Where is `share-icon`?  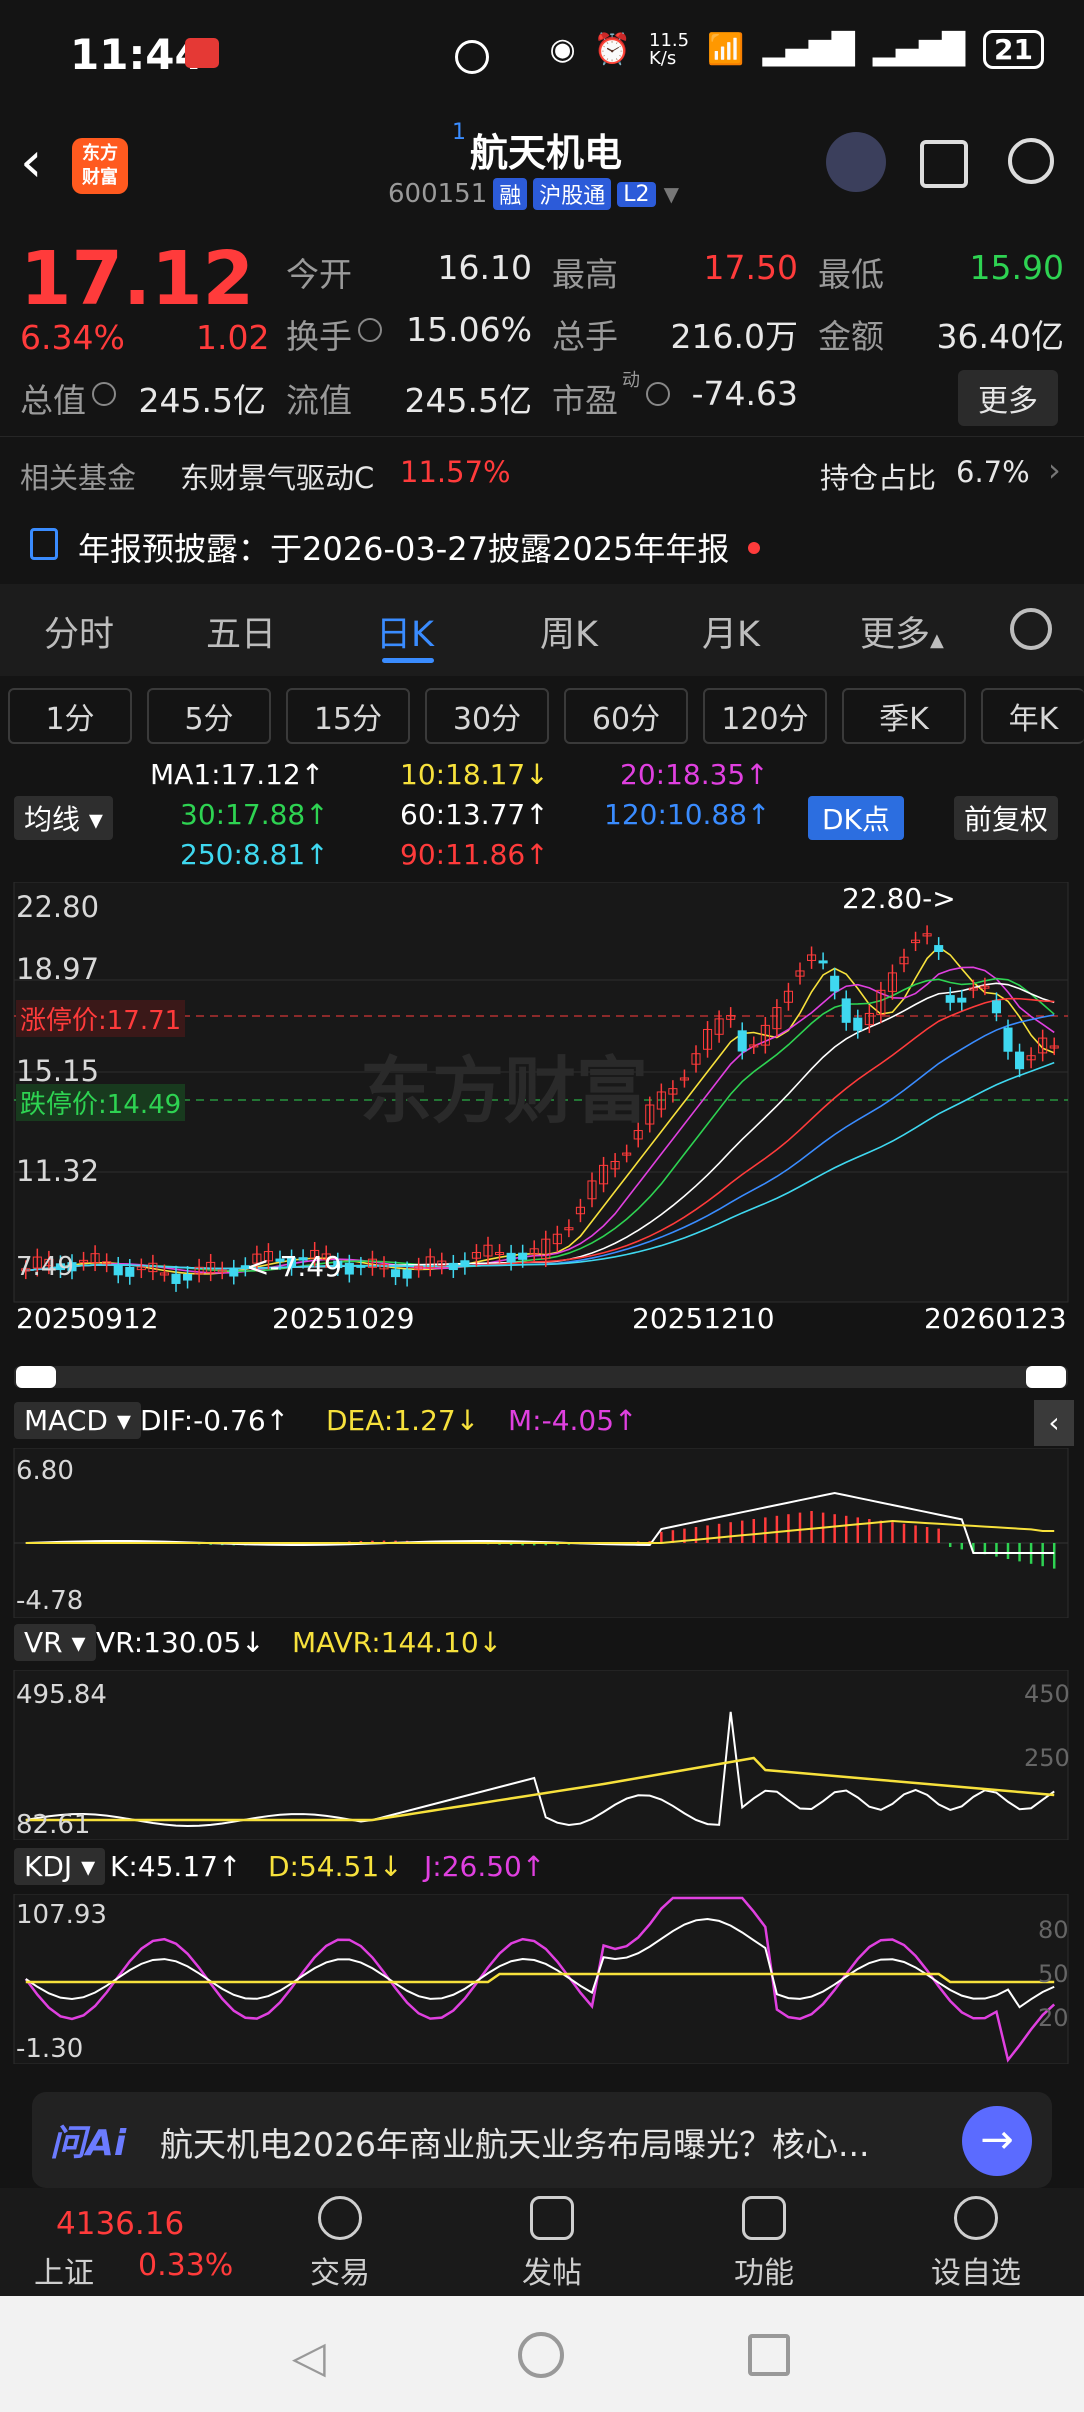
share-icon is located at coordinates (944, 164).